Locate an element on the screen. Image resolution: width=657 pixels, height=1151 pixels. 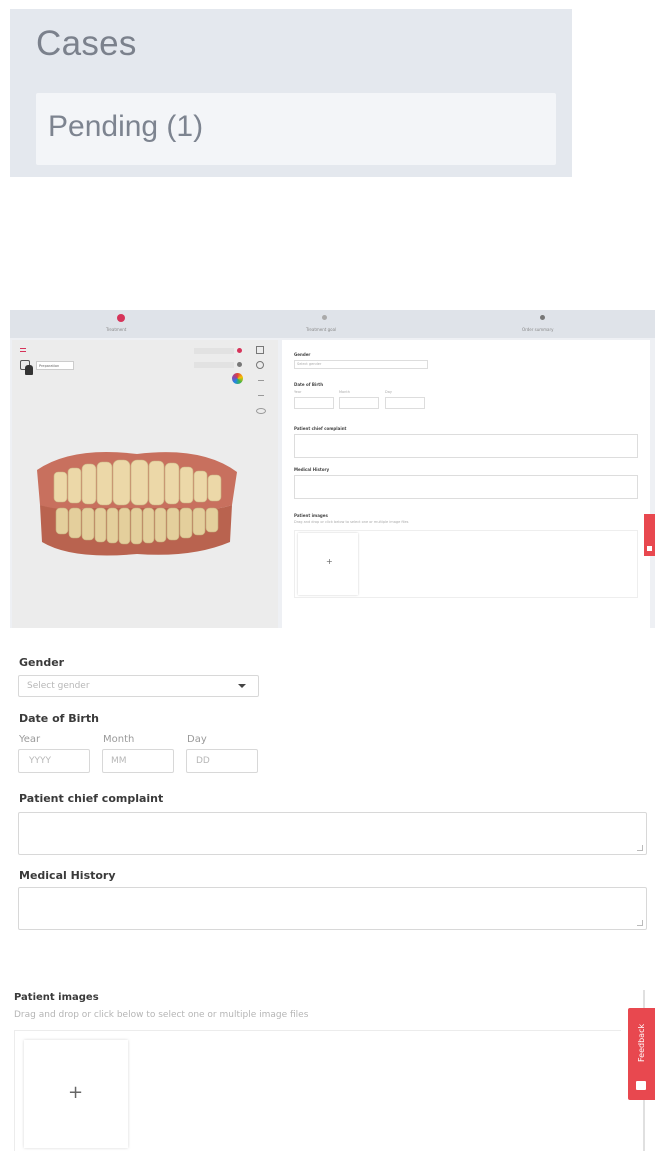
mini-dob-label: Date of Birth is located at coordinates (309, 384).